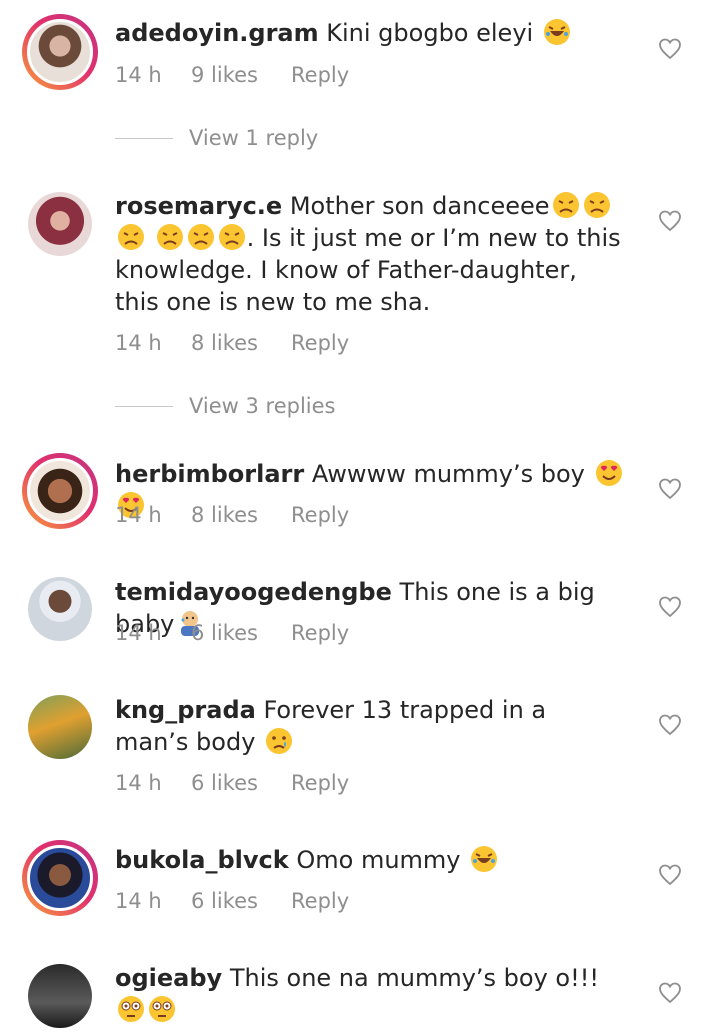  Describe the element at coordinates (254, 138) in the screenshot. I see `view-replies-label: View 1 reply` at that location.